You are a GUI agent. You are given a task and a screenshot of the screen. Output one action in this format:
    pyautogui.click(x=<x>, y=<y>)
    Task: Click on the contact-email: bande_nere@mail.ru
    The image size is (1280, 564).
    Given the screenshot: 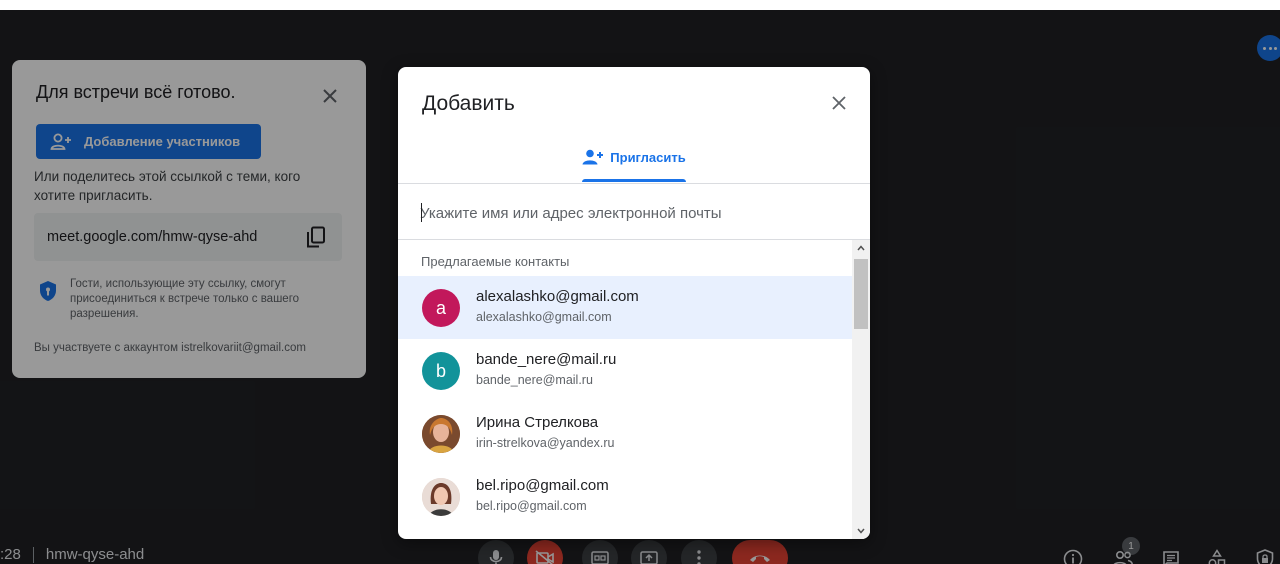 What is the action you would take?
    pyautogui.click(x=534, y=380)
    